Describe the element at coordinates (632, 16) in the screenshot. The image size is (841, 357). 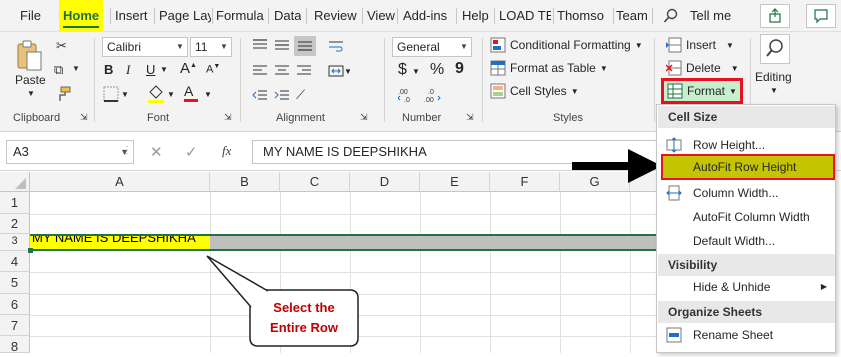
I see `tab-team: Team` at that location.